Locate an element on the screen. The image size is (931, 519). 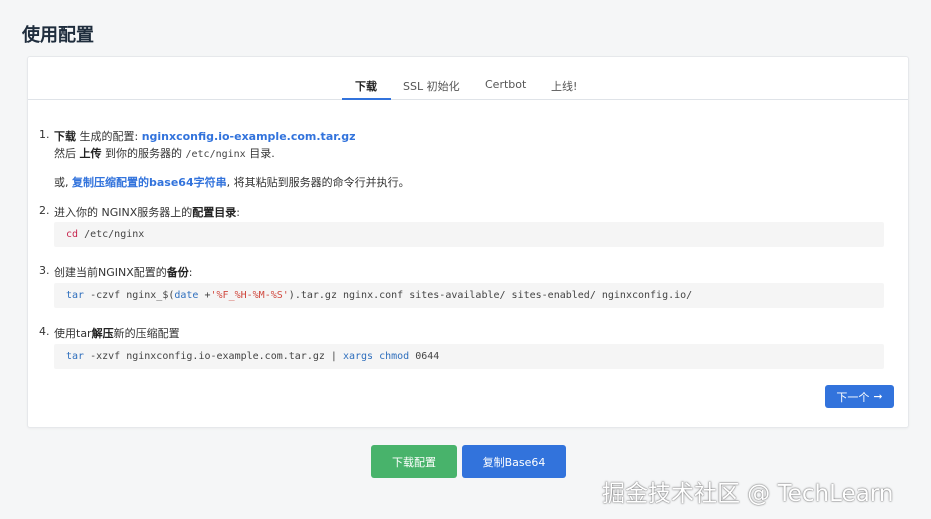
copy-base64-label: 复制Base64 is located at coordinates (514, 462).